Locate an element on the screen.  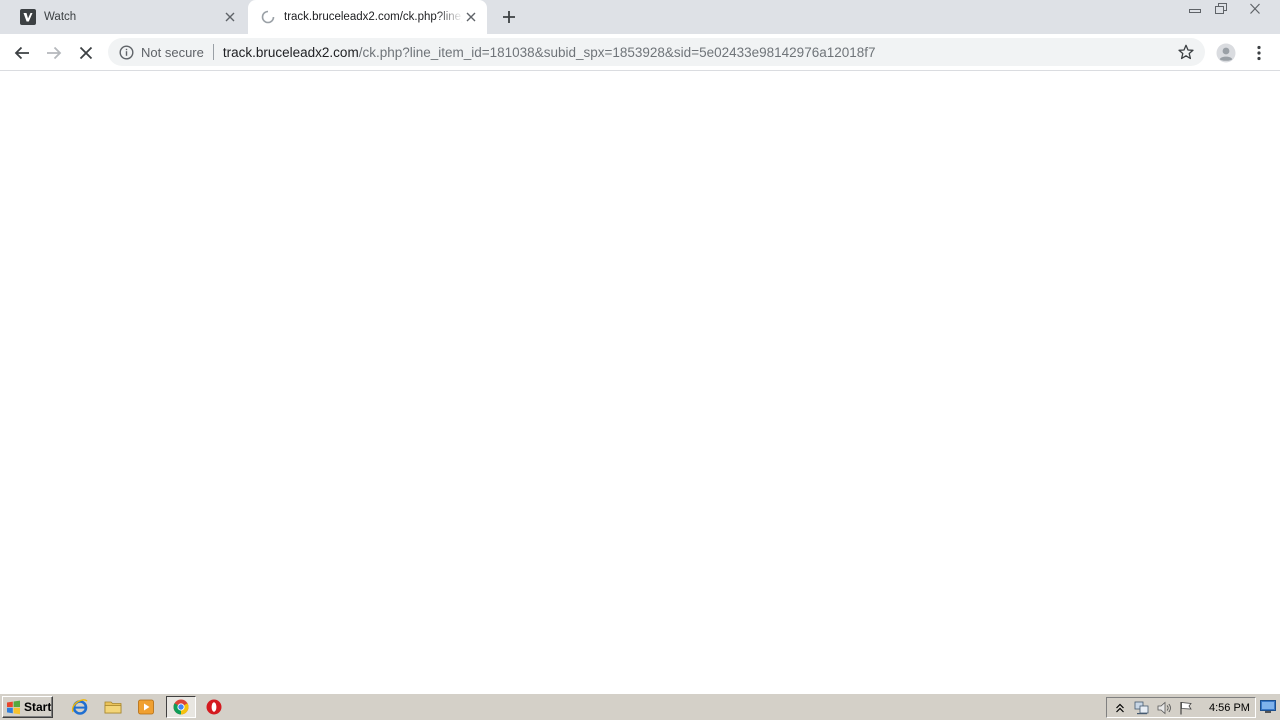
back-button is located at coordinates (22, 53).